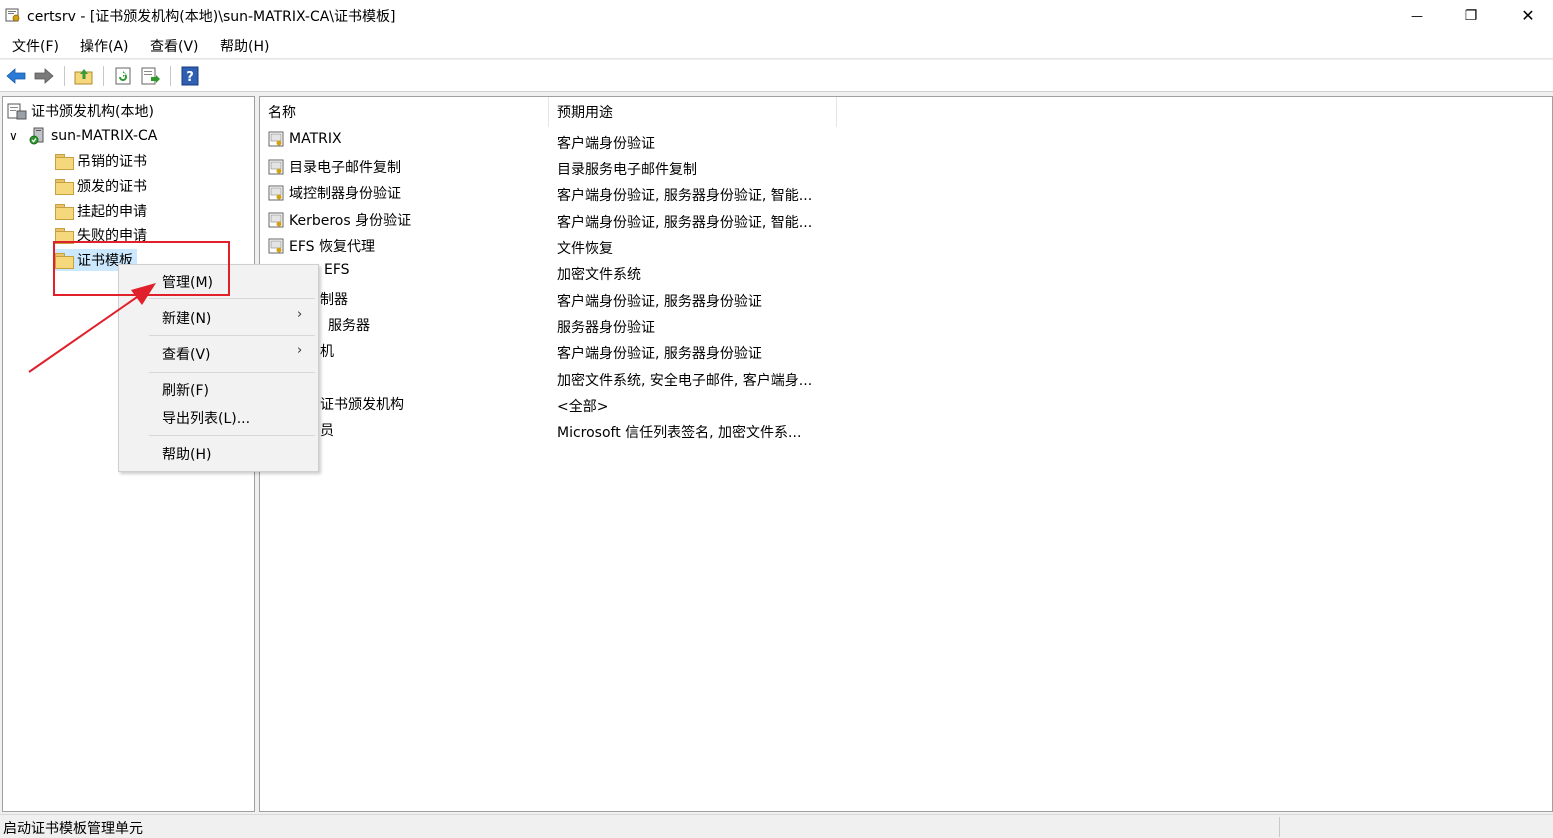  What do you see at coordinates (349, 326) in the screenshot?
I see `template-name: 服务器` at bounding box center [349, 326].